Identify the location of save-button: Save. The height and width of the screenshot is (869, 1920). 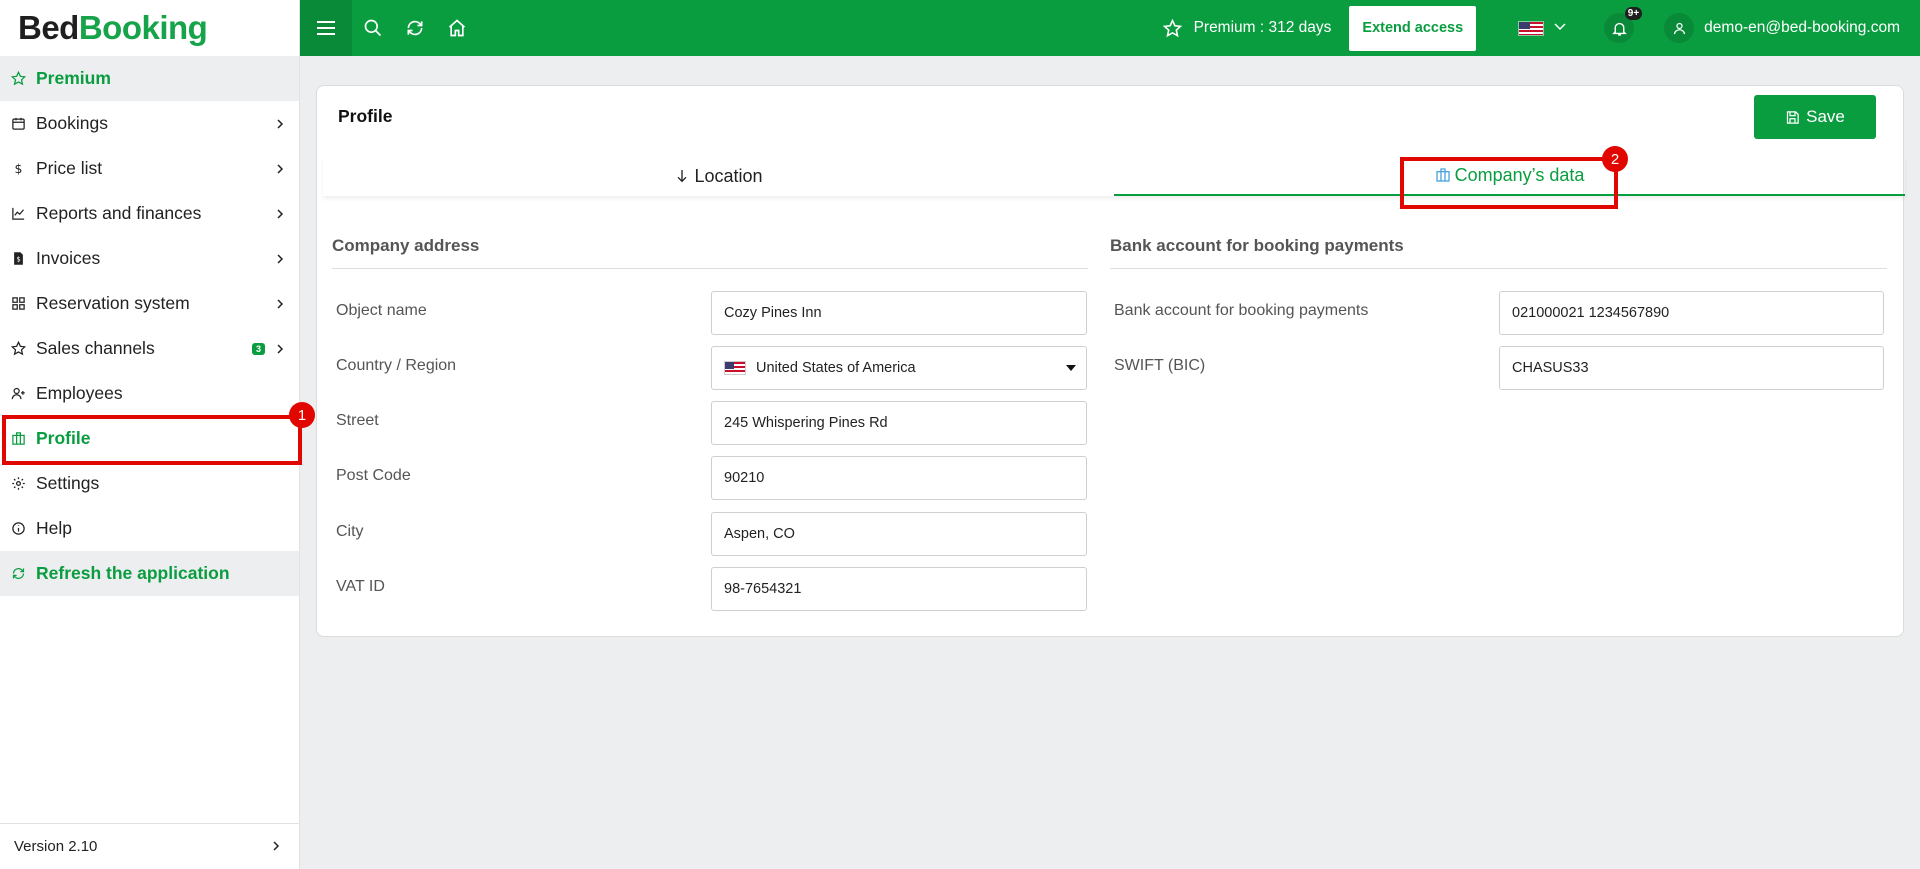
(1815, 117).